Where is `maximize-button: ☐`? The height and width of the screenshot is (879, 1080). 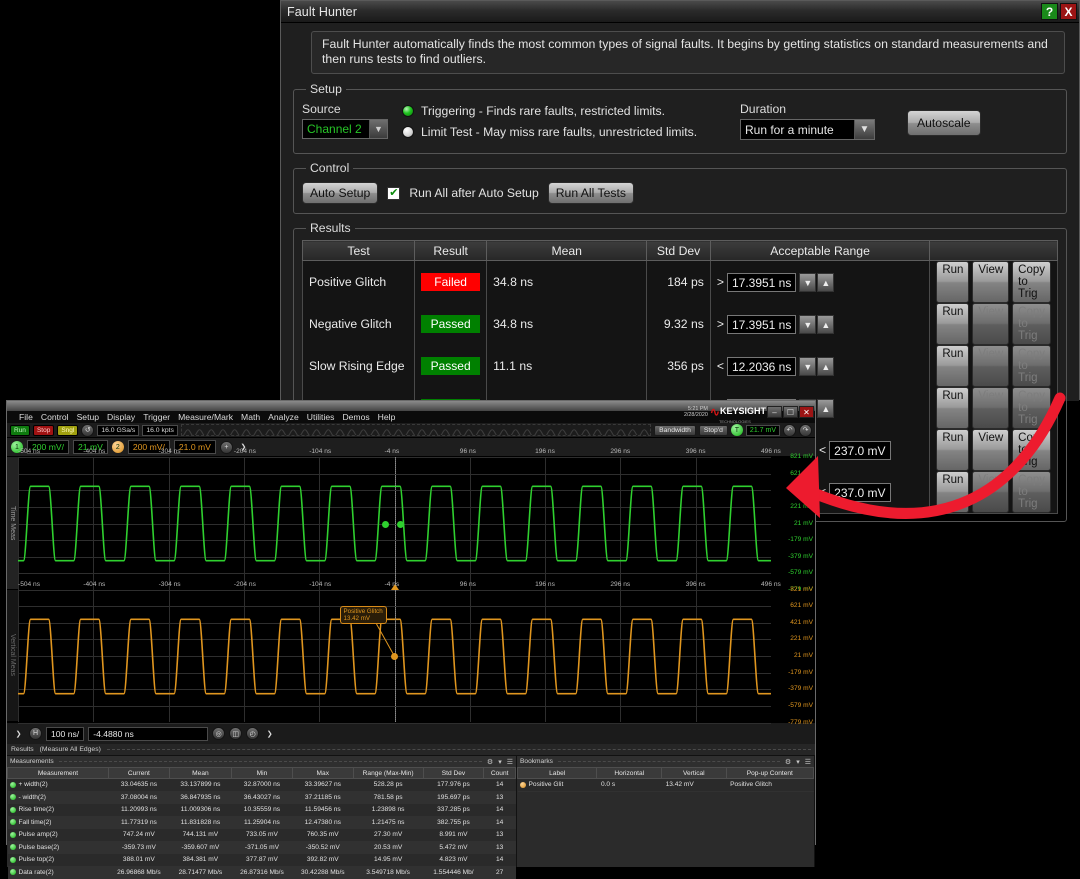
maximize-button: ☐ is located at coordinates (790, 412).